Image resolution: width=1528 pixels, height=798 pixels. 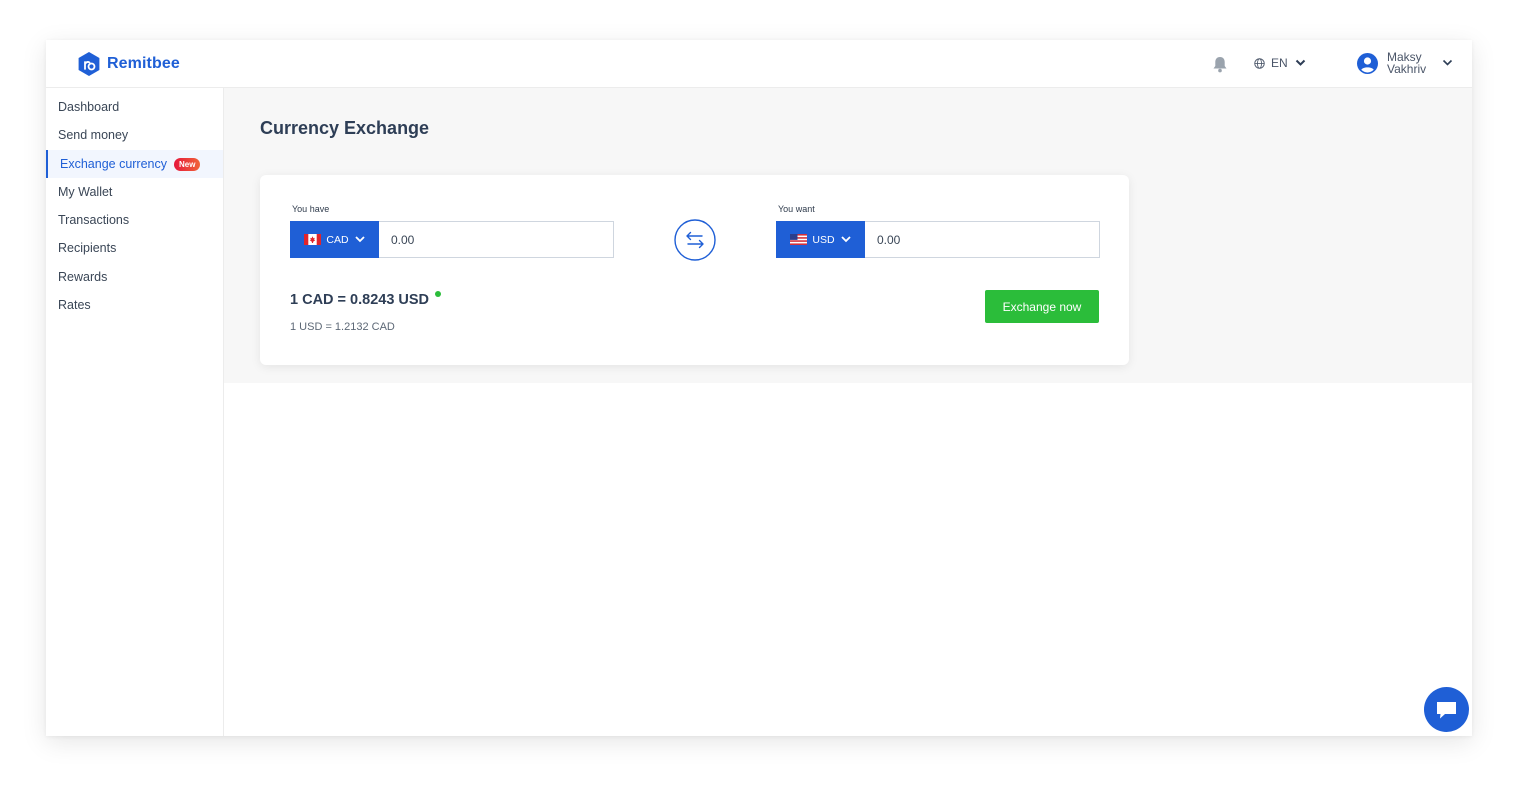 I want to click on sidebar-item-label: Recipients, so click(x=87, y=248).